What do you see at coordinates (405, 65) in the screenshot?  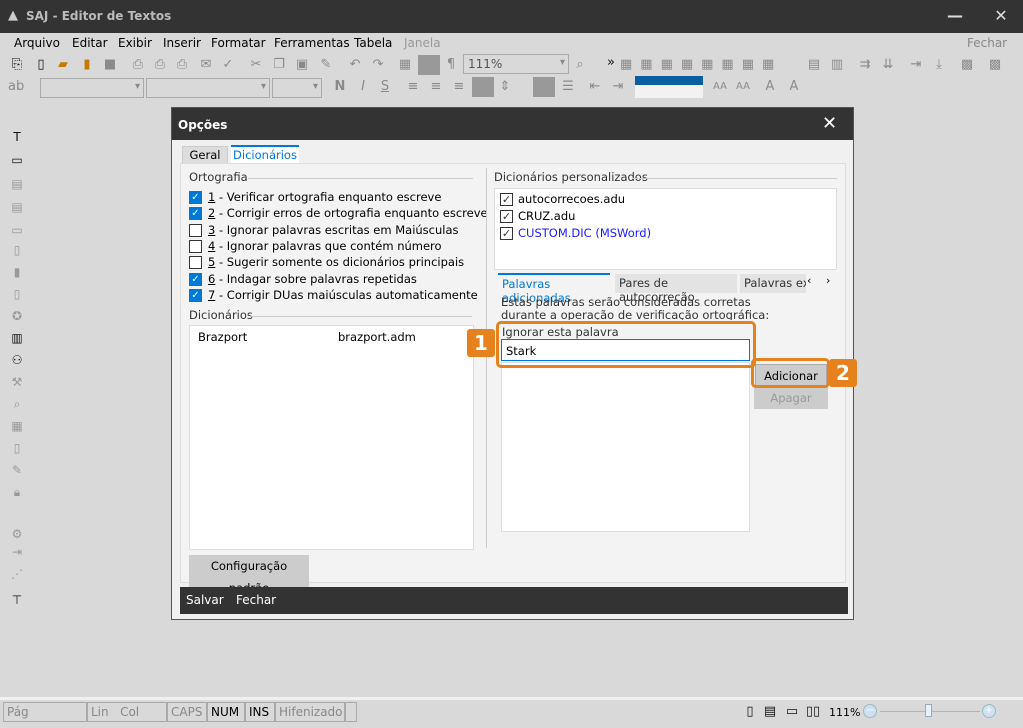 I see `table-icon: ▦` at bounding box center [405, 65].